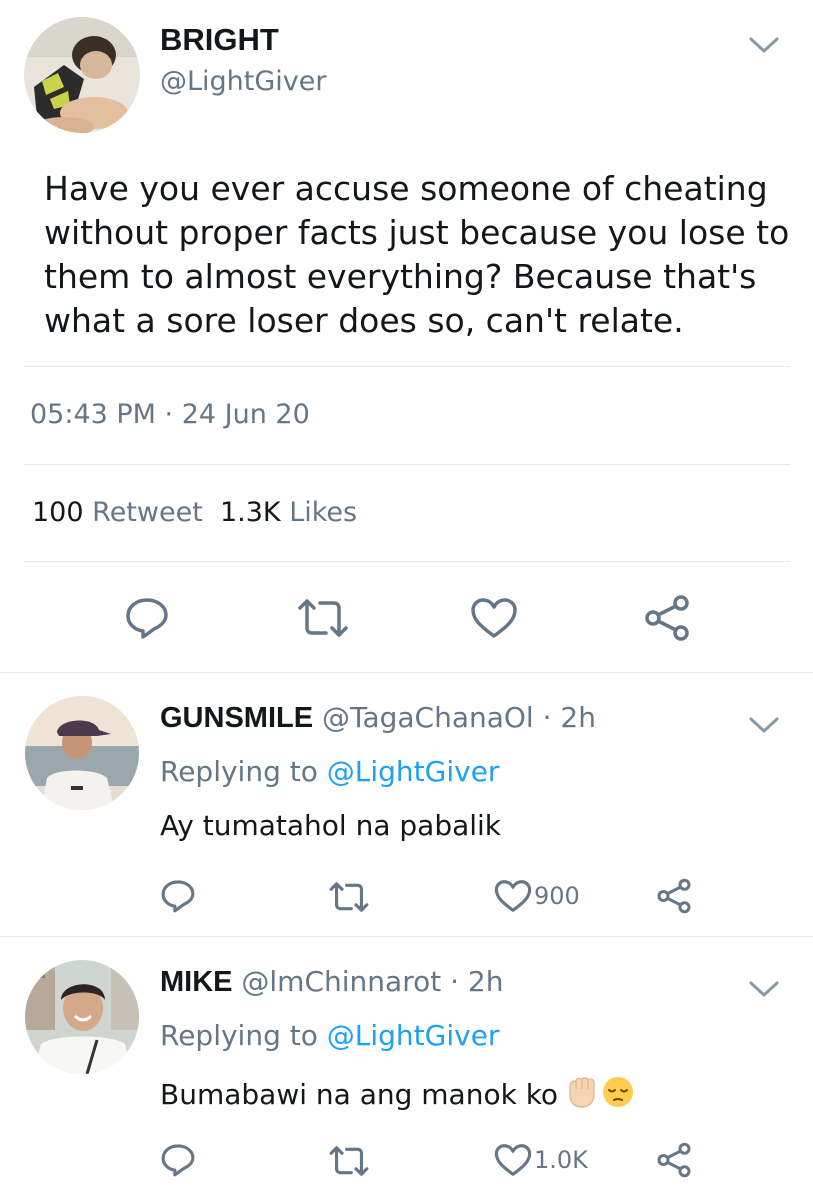  What do you see at coordinates (147, 512) in the screenshot?
I see `retweet-label: Retweet` at bounding box center [147, 512].